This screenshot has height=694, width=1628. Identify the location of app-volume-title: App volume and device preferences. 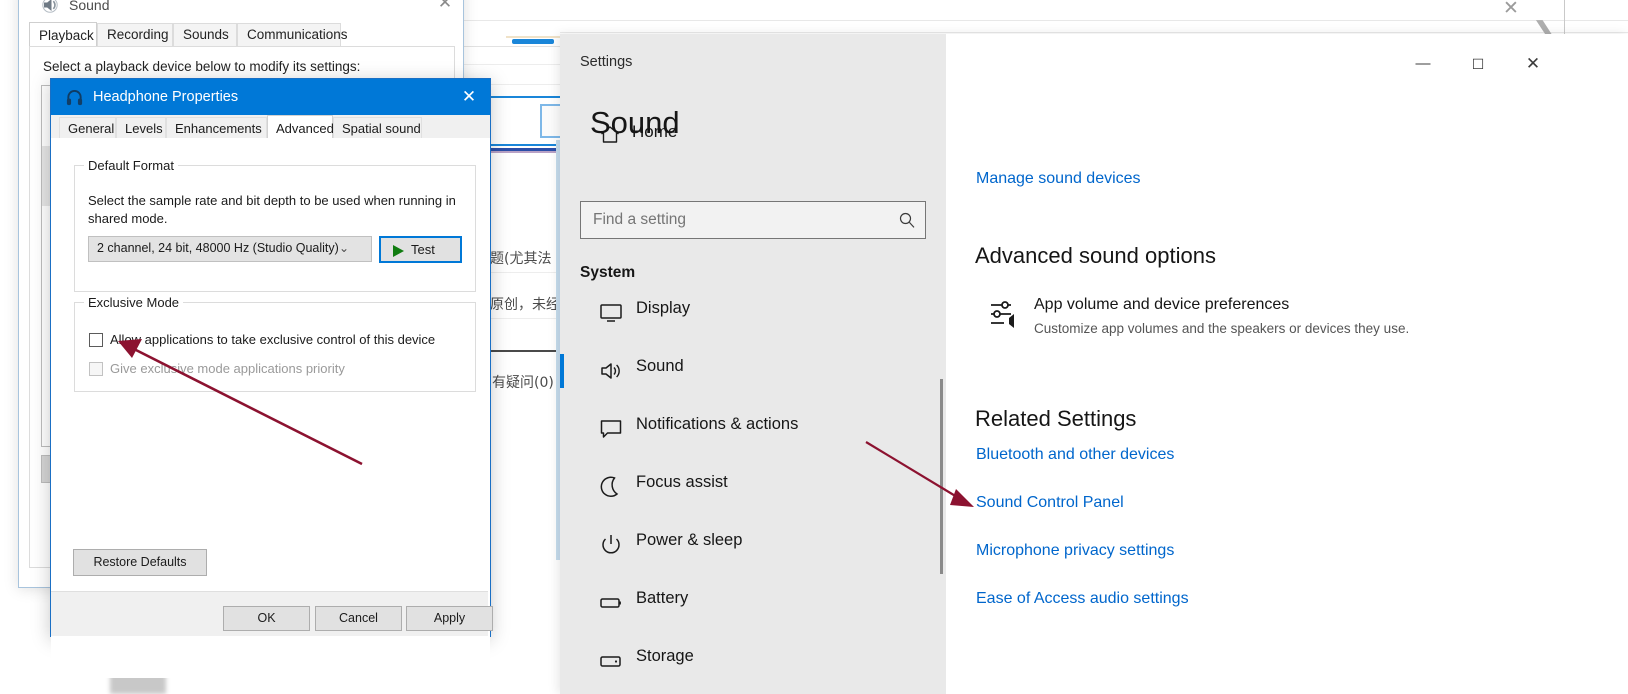
(1161, 305).